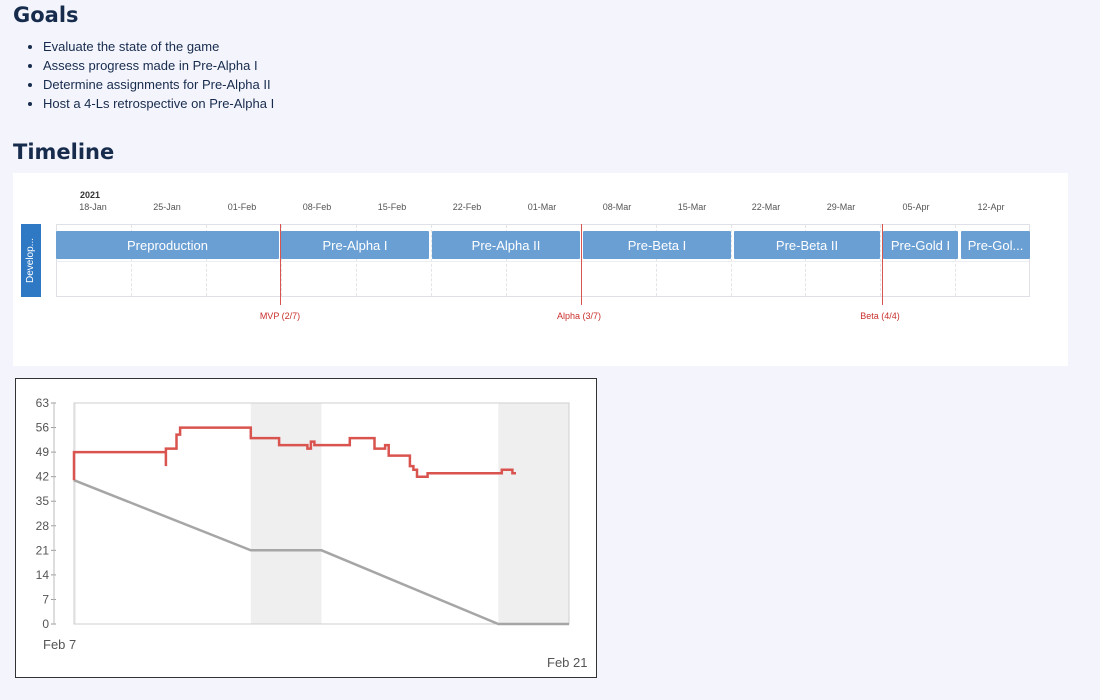 The width and height of the screenshot is (1100, 700). Describe the element at coordinates (692, 207) in the screenshot. I see `timeline-date: 15-Mar` at that location.